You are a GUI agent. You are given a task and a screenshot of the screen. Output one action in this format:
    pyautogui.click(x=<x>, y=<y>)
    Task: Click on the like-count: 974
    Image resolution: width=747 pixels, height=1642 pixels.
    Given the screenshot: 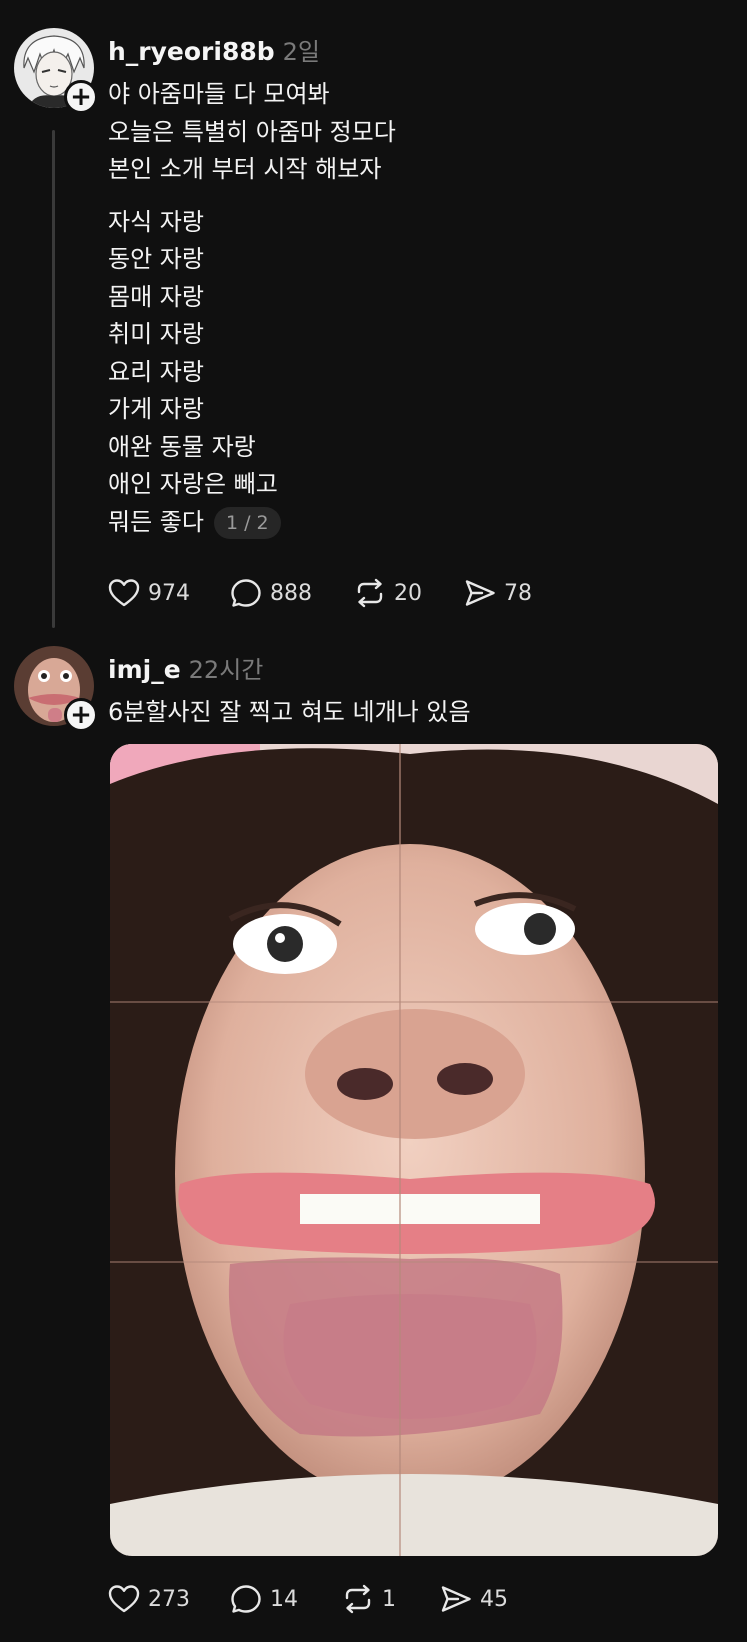 What is the action you would take?
    pyautogui.click(x=169, y=593)
    